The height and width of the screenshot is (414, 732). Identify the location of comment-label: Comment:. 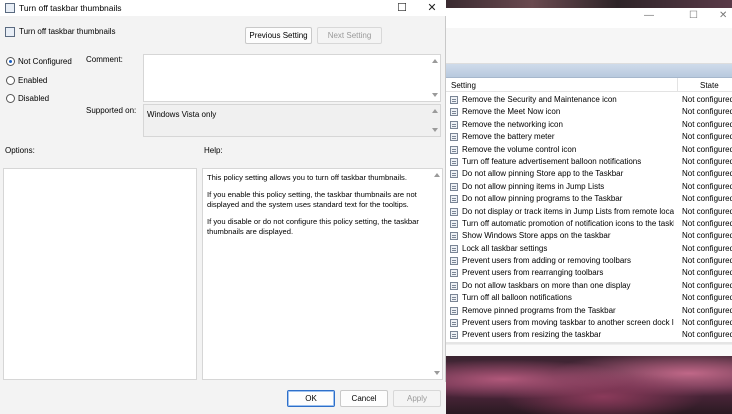
(104, 59).